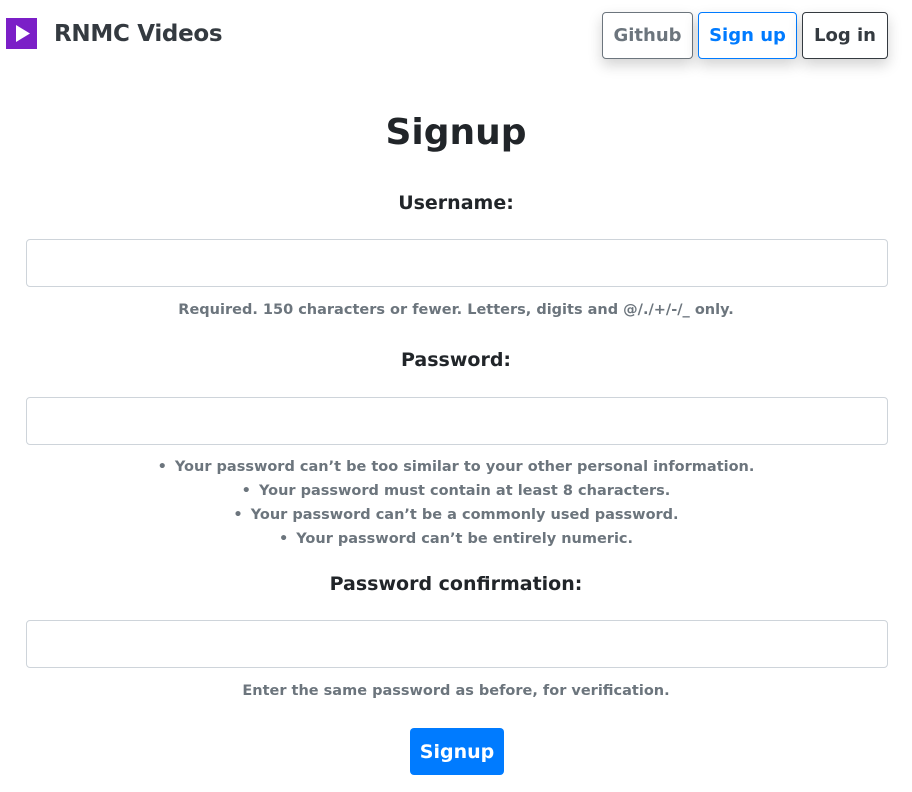 This screenshot has height=792, width=912. I want to click on sign-up-button: Sign up, so click(747, 35).